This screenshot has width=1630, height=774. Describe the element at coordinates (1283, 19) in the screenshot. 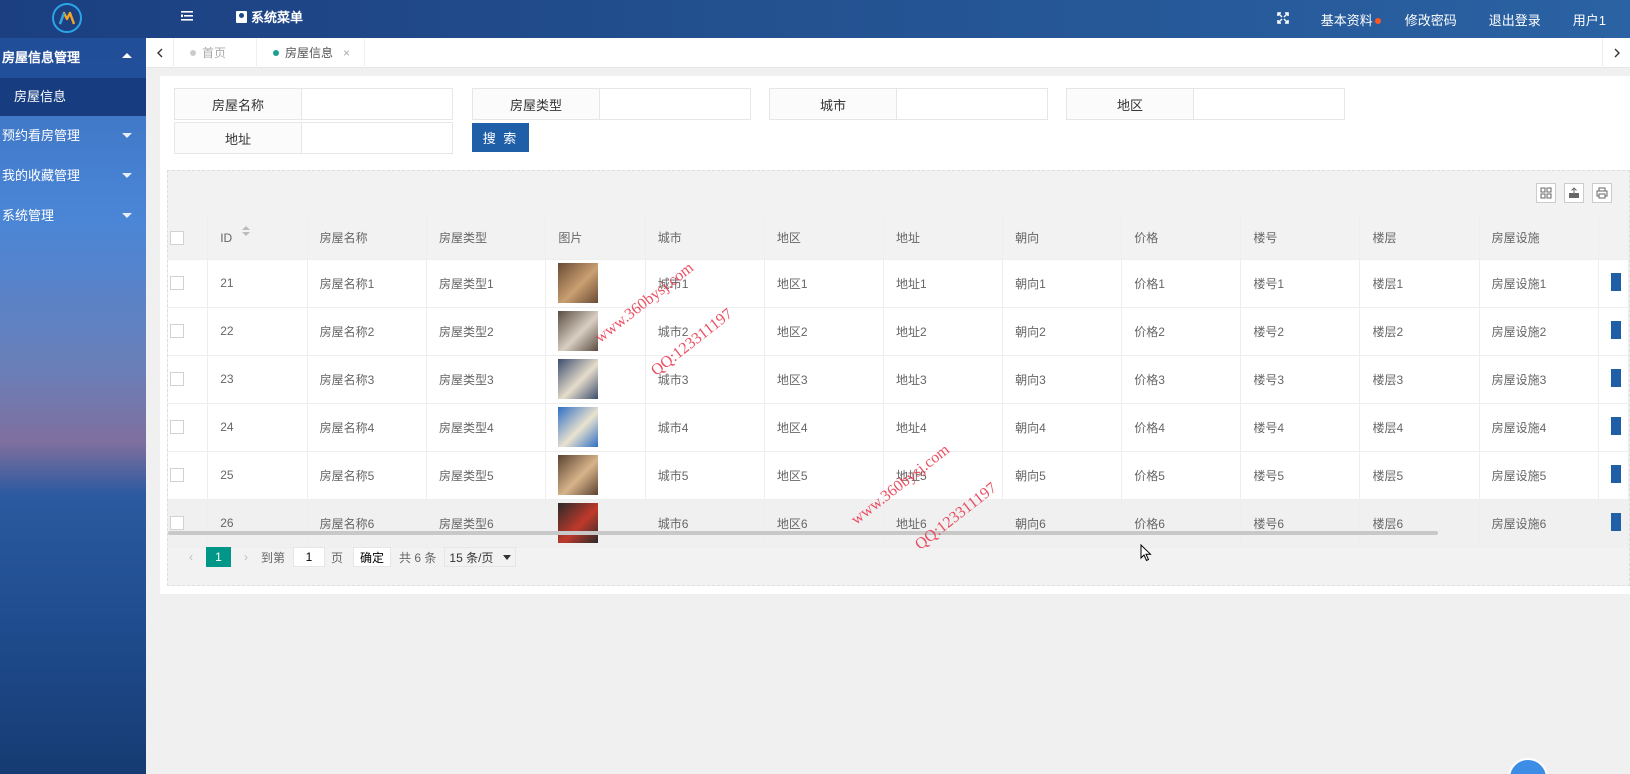

I see `fullscreen-button` at that location.